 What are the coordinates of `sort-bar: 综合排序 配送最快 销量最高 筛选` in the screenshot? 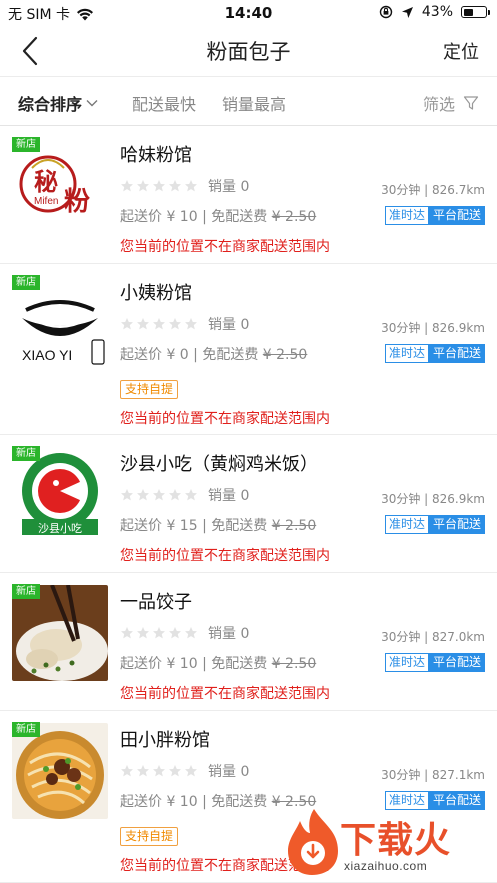 It's located at (248, 101).